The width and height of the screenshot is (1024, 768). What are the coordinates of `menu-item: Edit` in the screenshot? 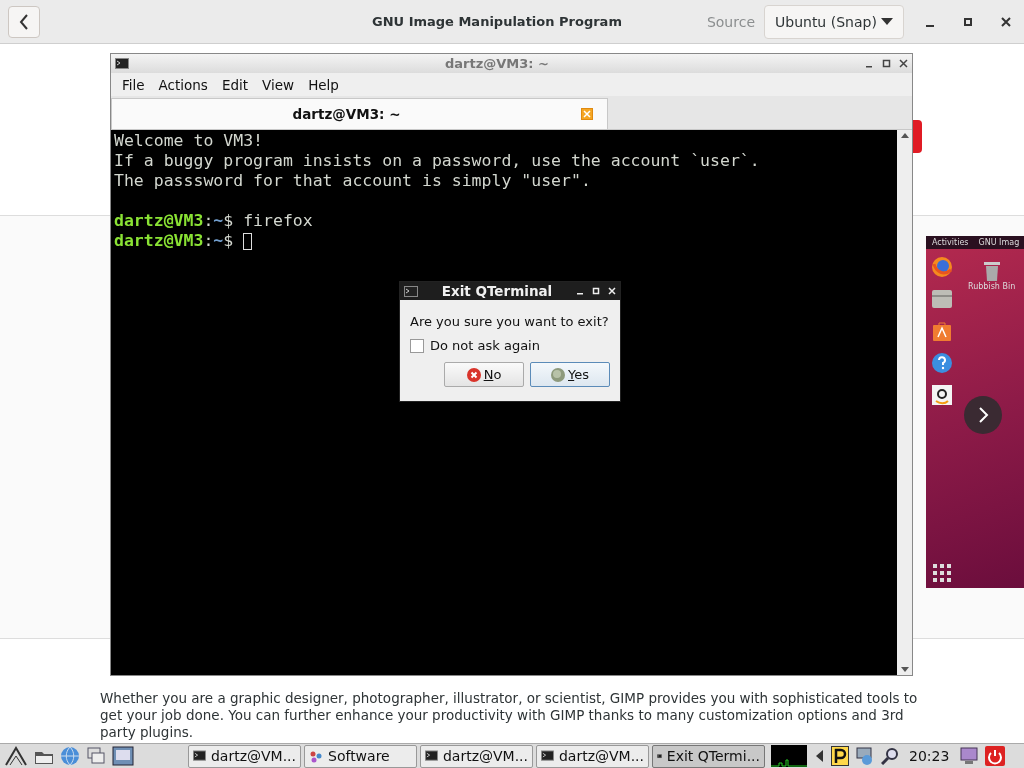 It's located at (235, 84).